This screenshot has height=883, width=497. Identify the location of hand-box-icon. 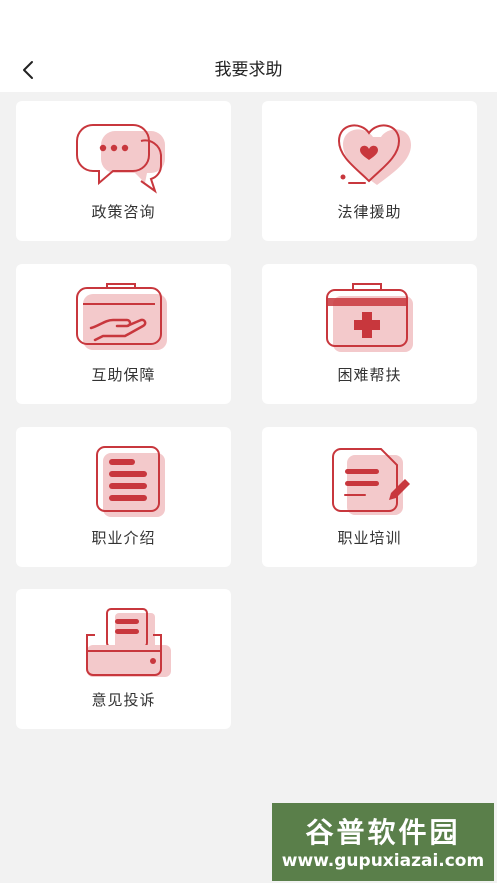
(121, 316).